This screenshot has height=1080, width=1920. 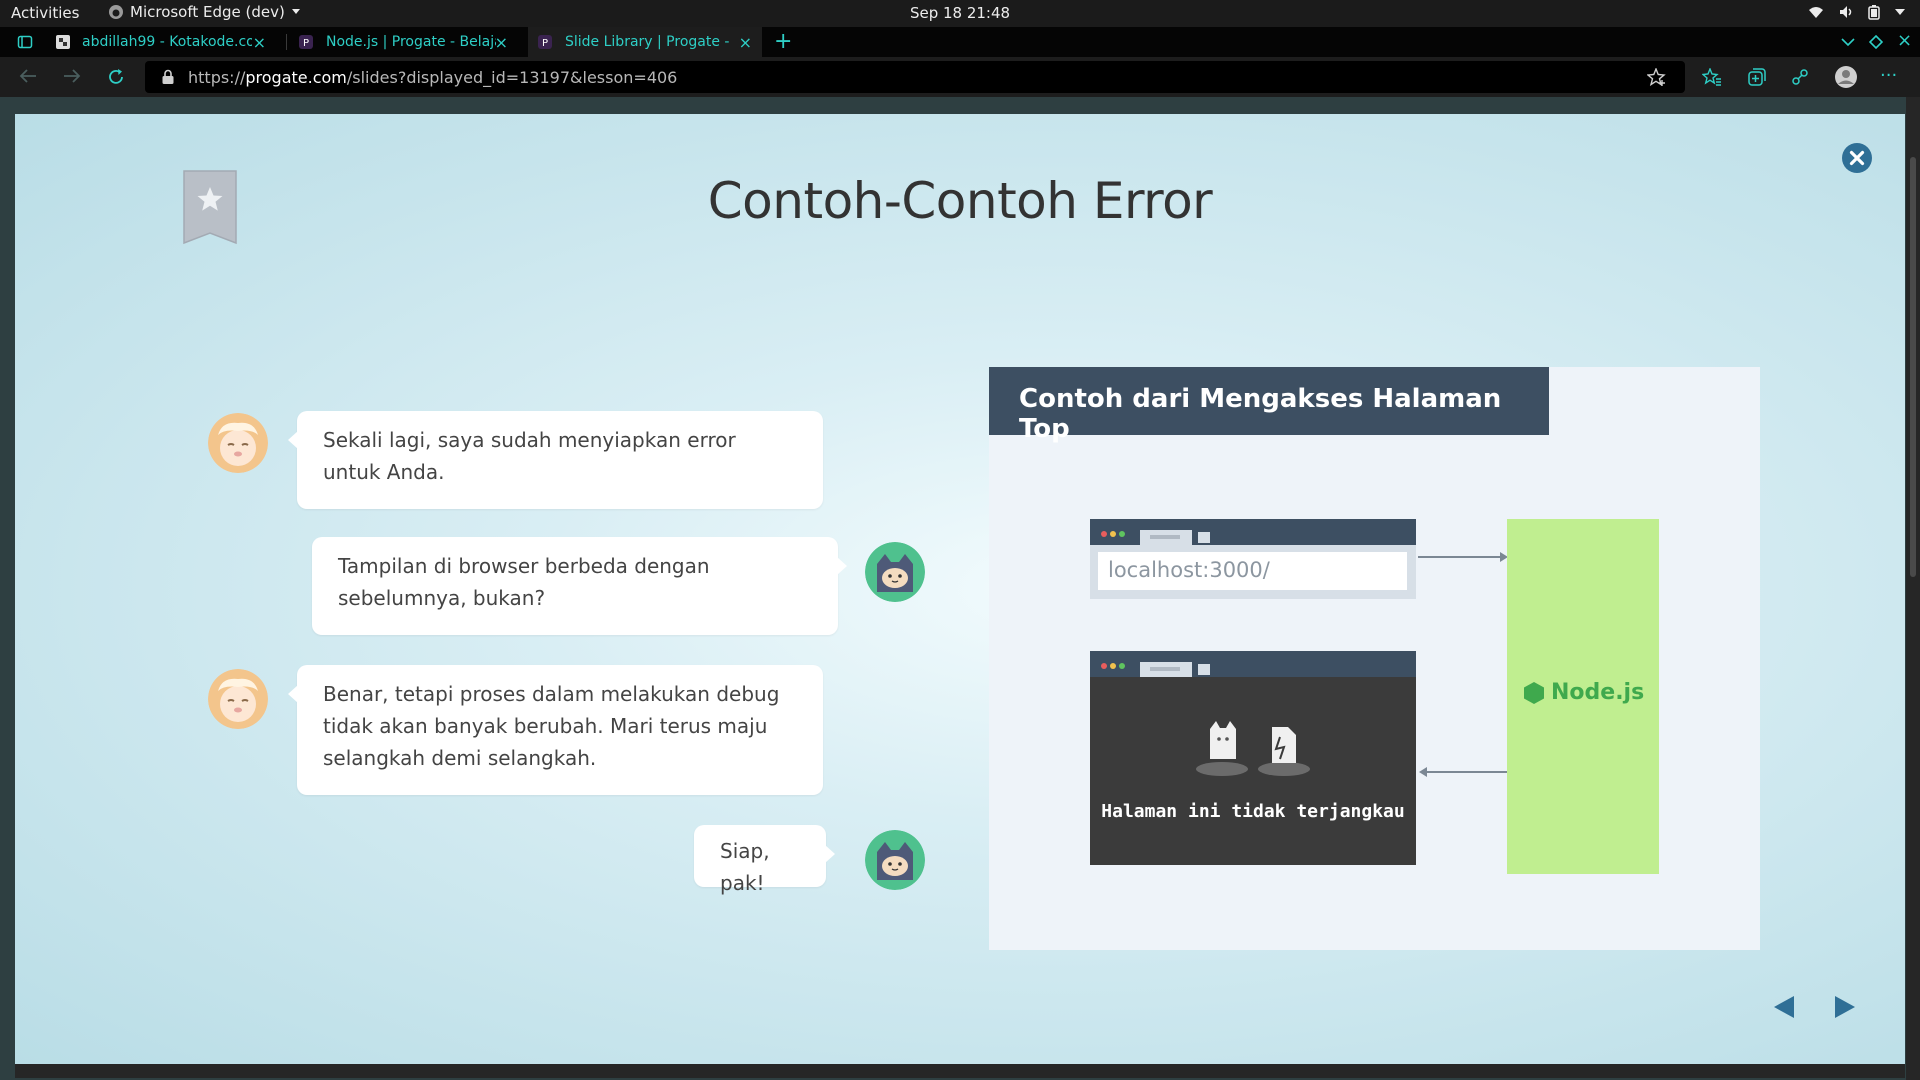 I want to click on profile-avatar-icon, so click(x=1846, y=77).